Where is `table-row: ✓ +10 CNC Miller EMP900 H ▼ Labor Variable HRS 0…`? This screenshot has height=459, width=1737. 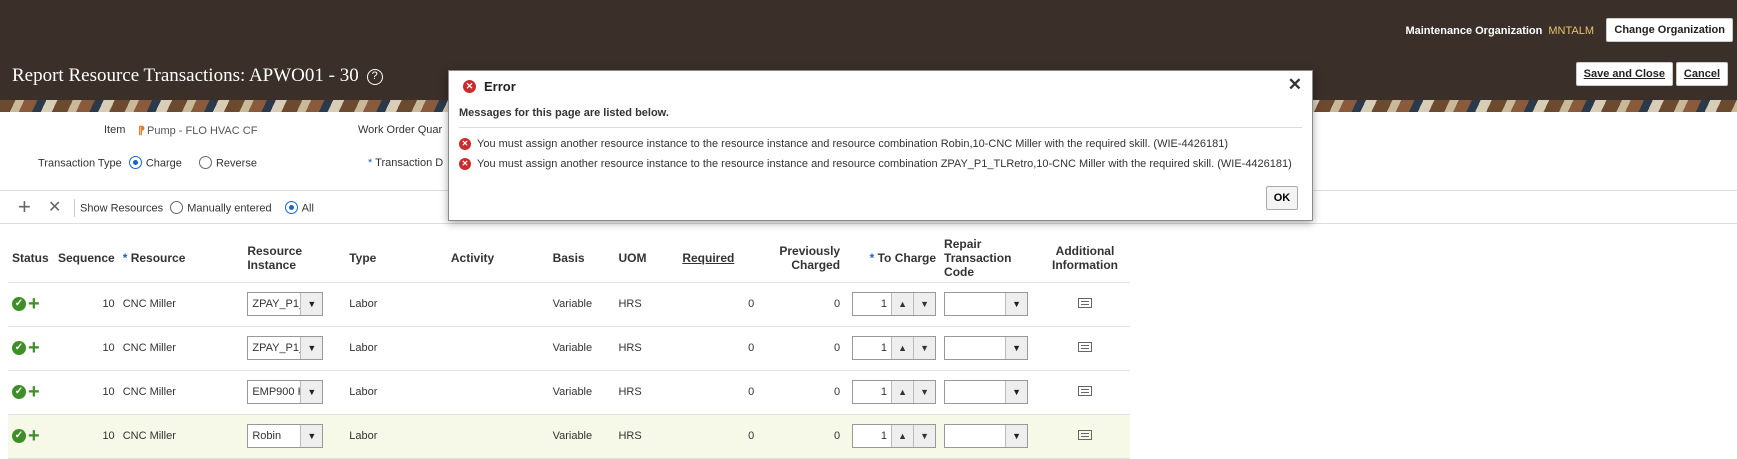 table-row: ✓ +10 CNC Miller EMP900 H ▼ Labor Variable HRS 0… is located at coordinates (569, 392).